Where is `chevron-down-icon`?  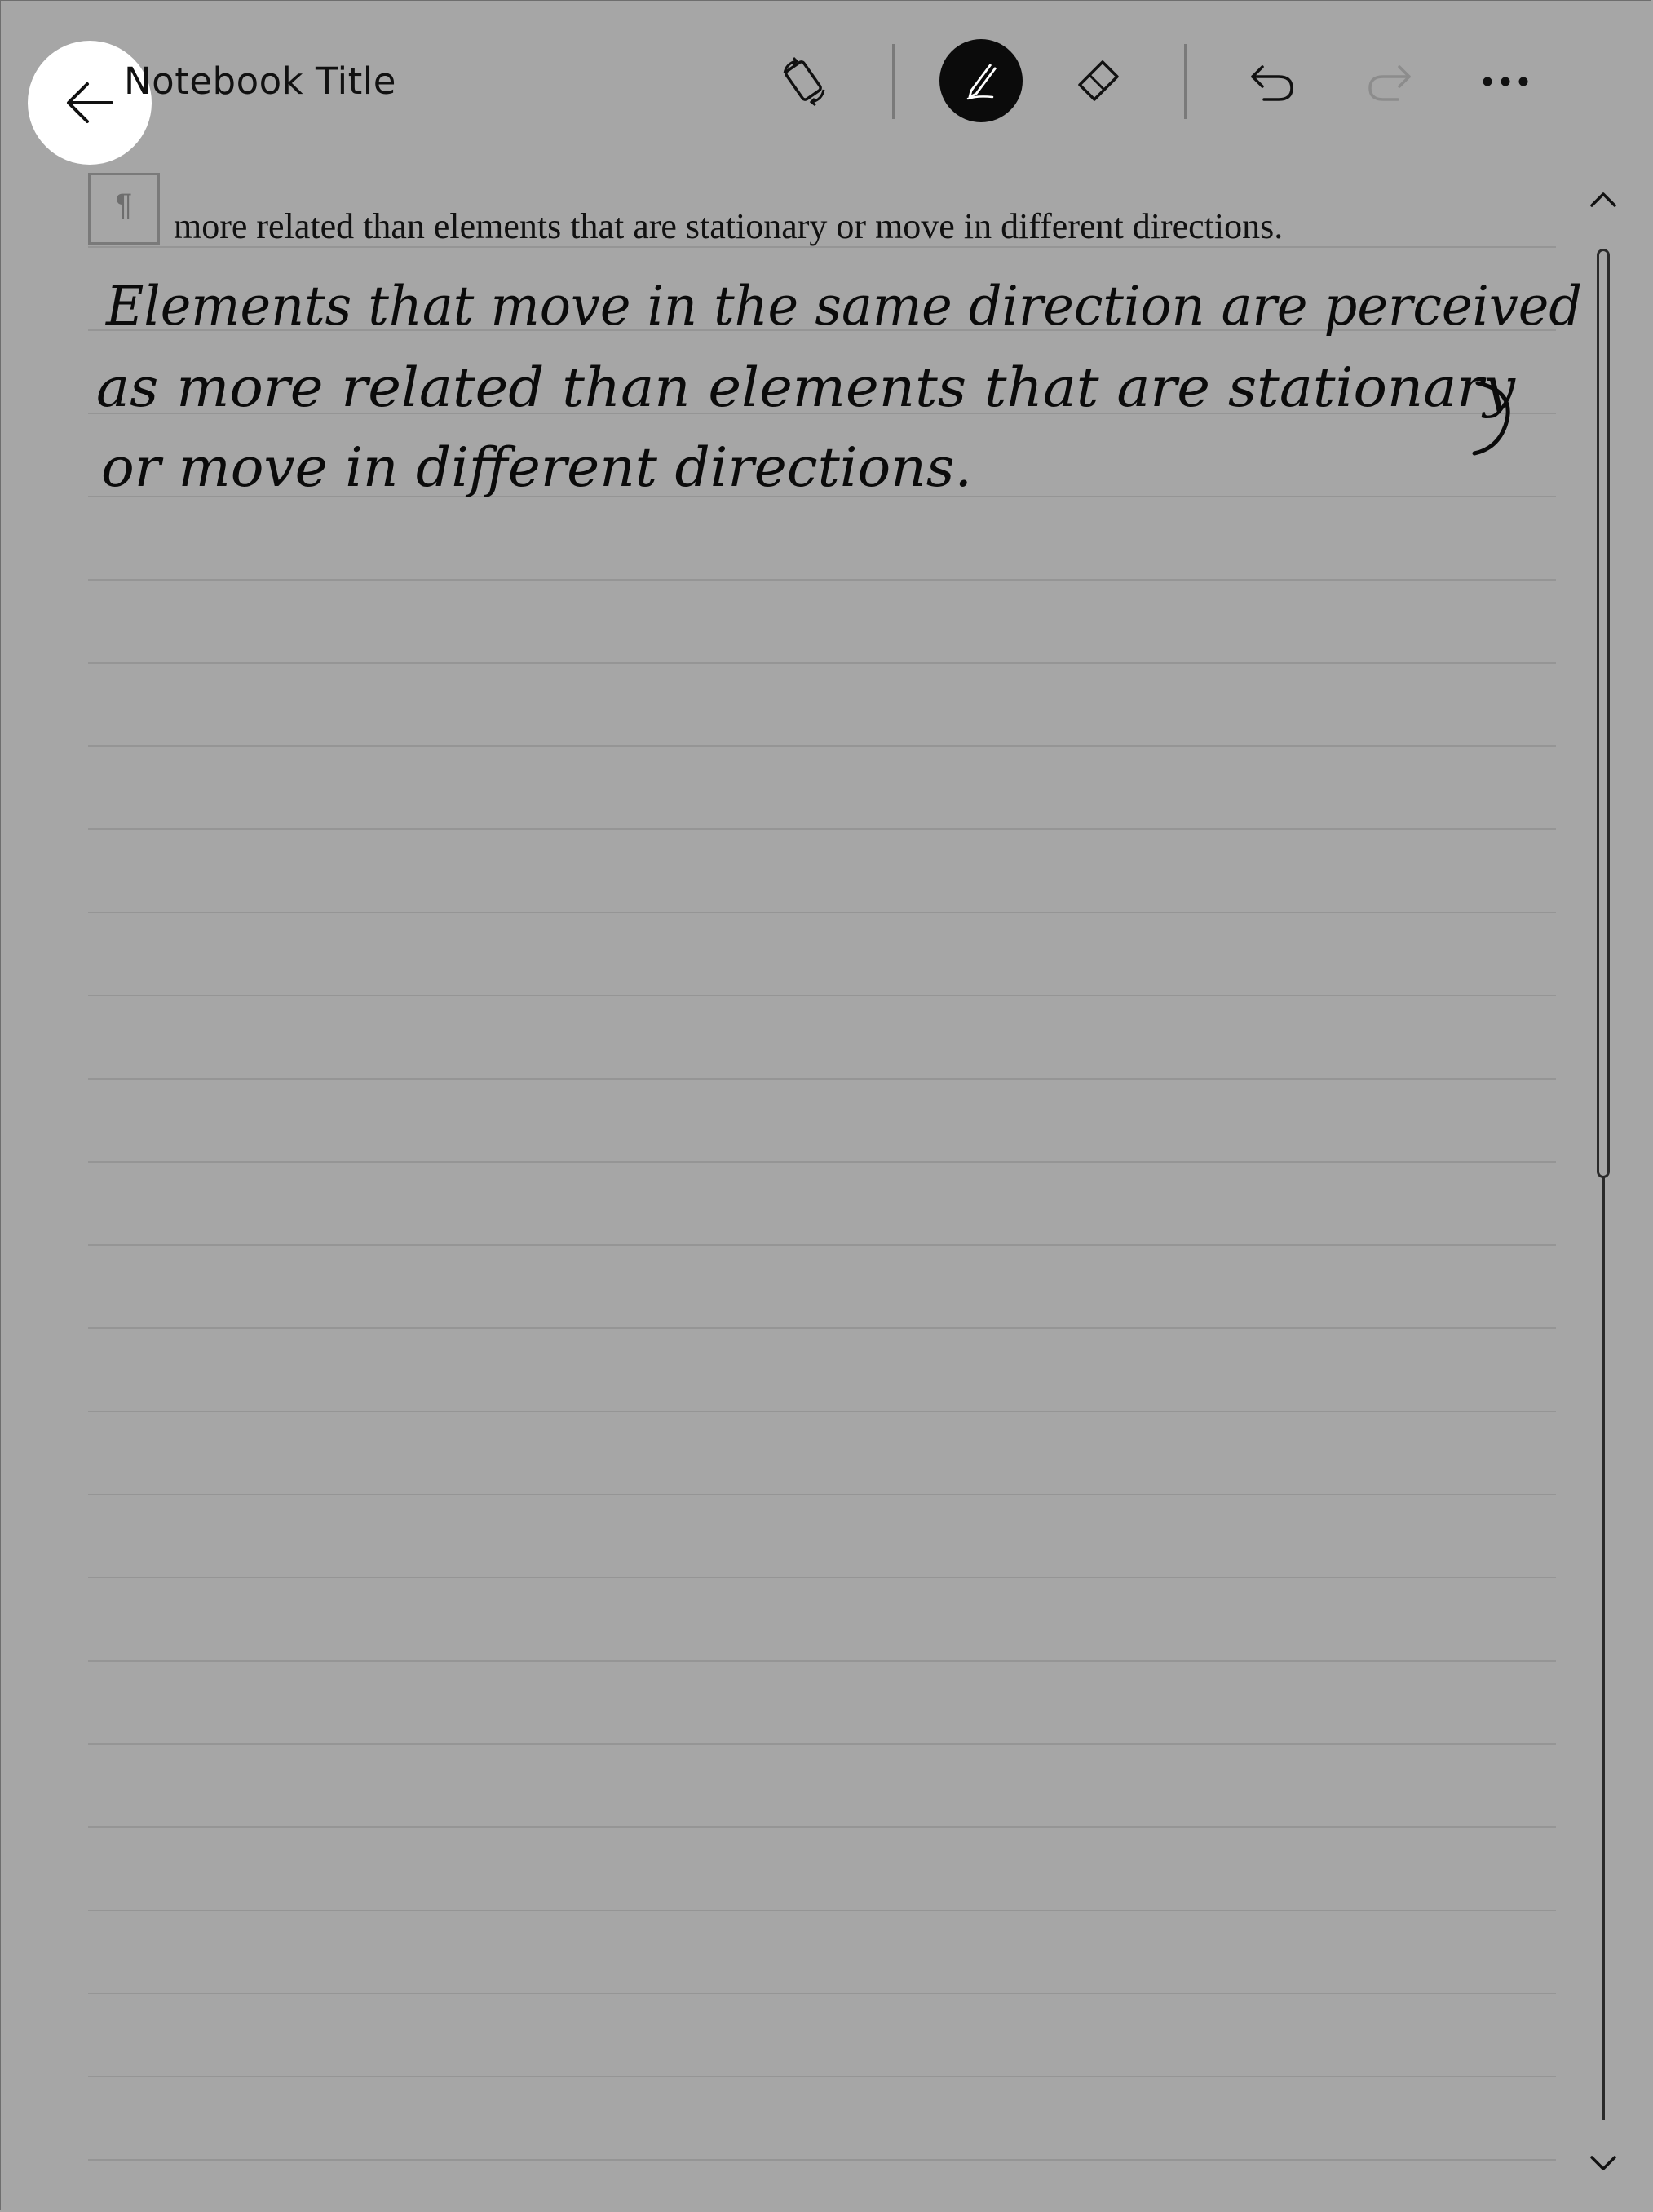 chevron-down-icon is located at coordinates (1603, 2163).